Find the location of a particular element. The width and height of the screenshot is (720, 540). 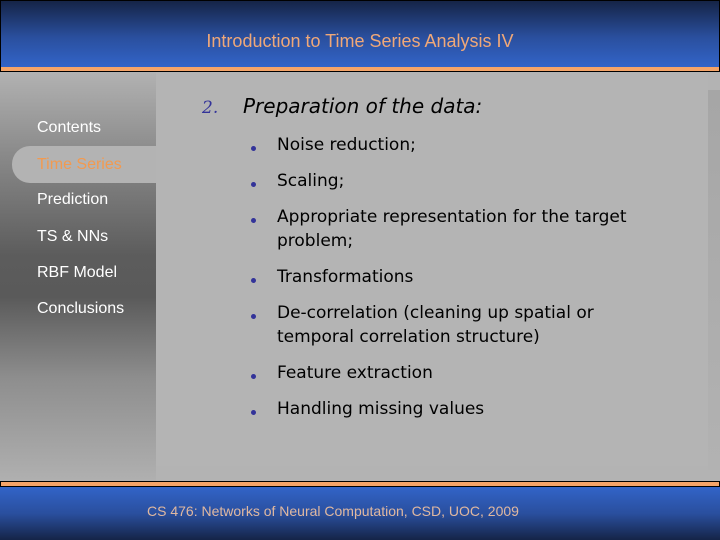

sidebar-item-time-series: Time Series is located at coordinates (84, 164).